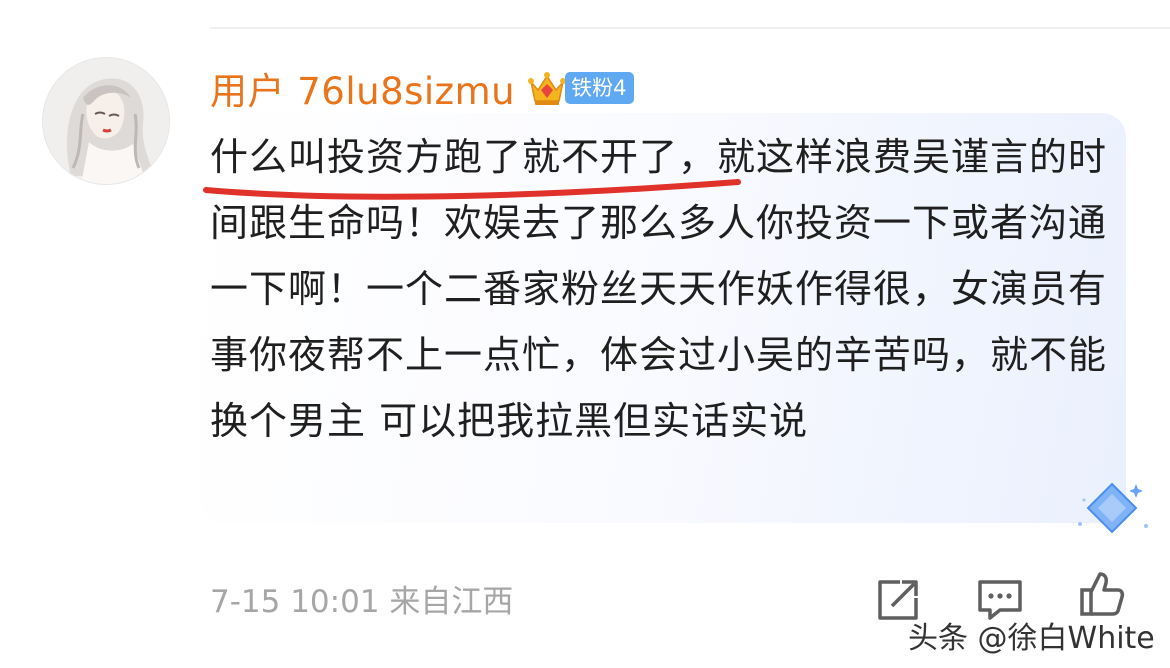 The width and height of the screenshot is (1170, 668). What do you see at coordinates (1102, 594) in the screenshot?
I see `thumbs-up-icon` at bounding box center [1102, 594].